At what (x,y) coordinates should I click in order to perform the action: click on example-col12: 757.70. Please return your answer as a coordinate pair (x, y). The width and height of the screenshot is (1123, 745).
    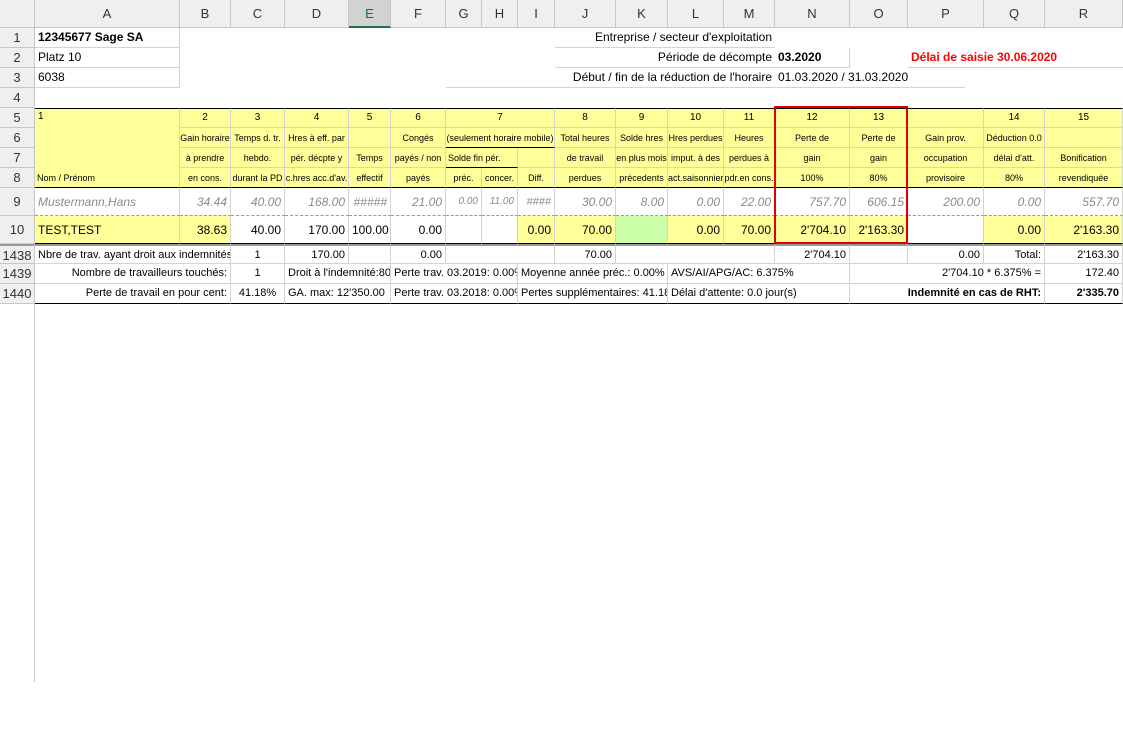
    Looking at the image, I should click on (812, 202).